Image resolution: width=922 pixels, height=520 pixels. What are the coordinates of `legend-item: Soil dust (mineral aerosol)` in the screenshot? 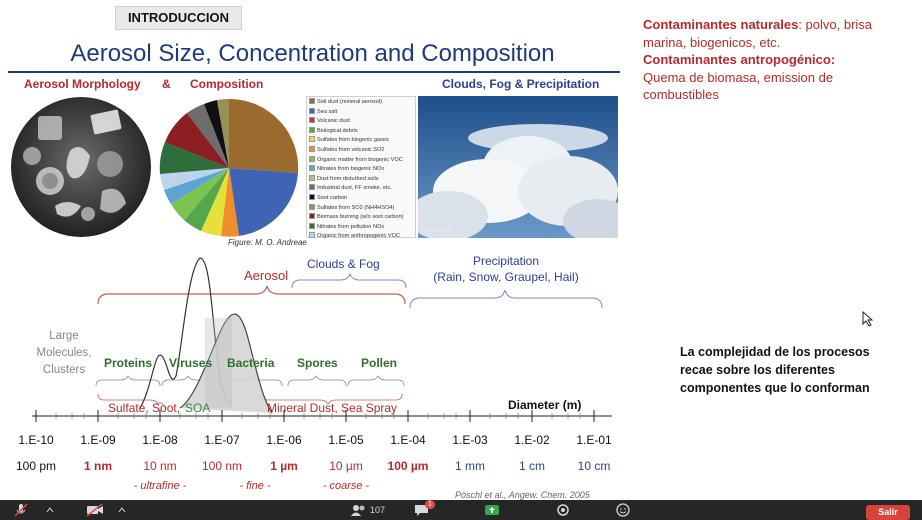 It's located at (361, 103).